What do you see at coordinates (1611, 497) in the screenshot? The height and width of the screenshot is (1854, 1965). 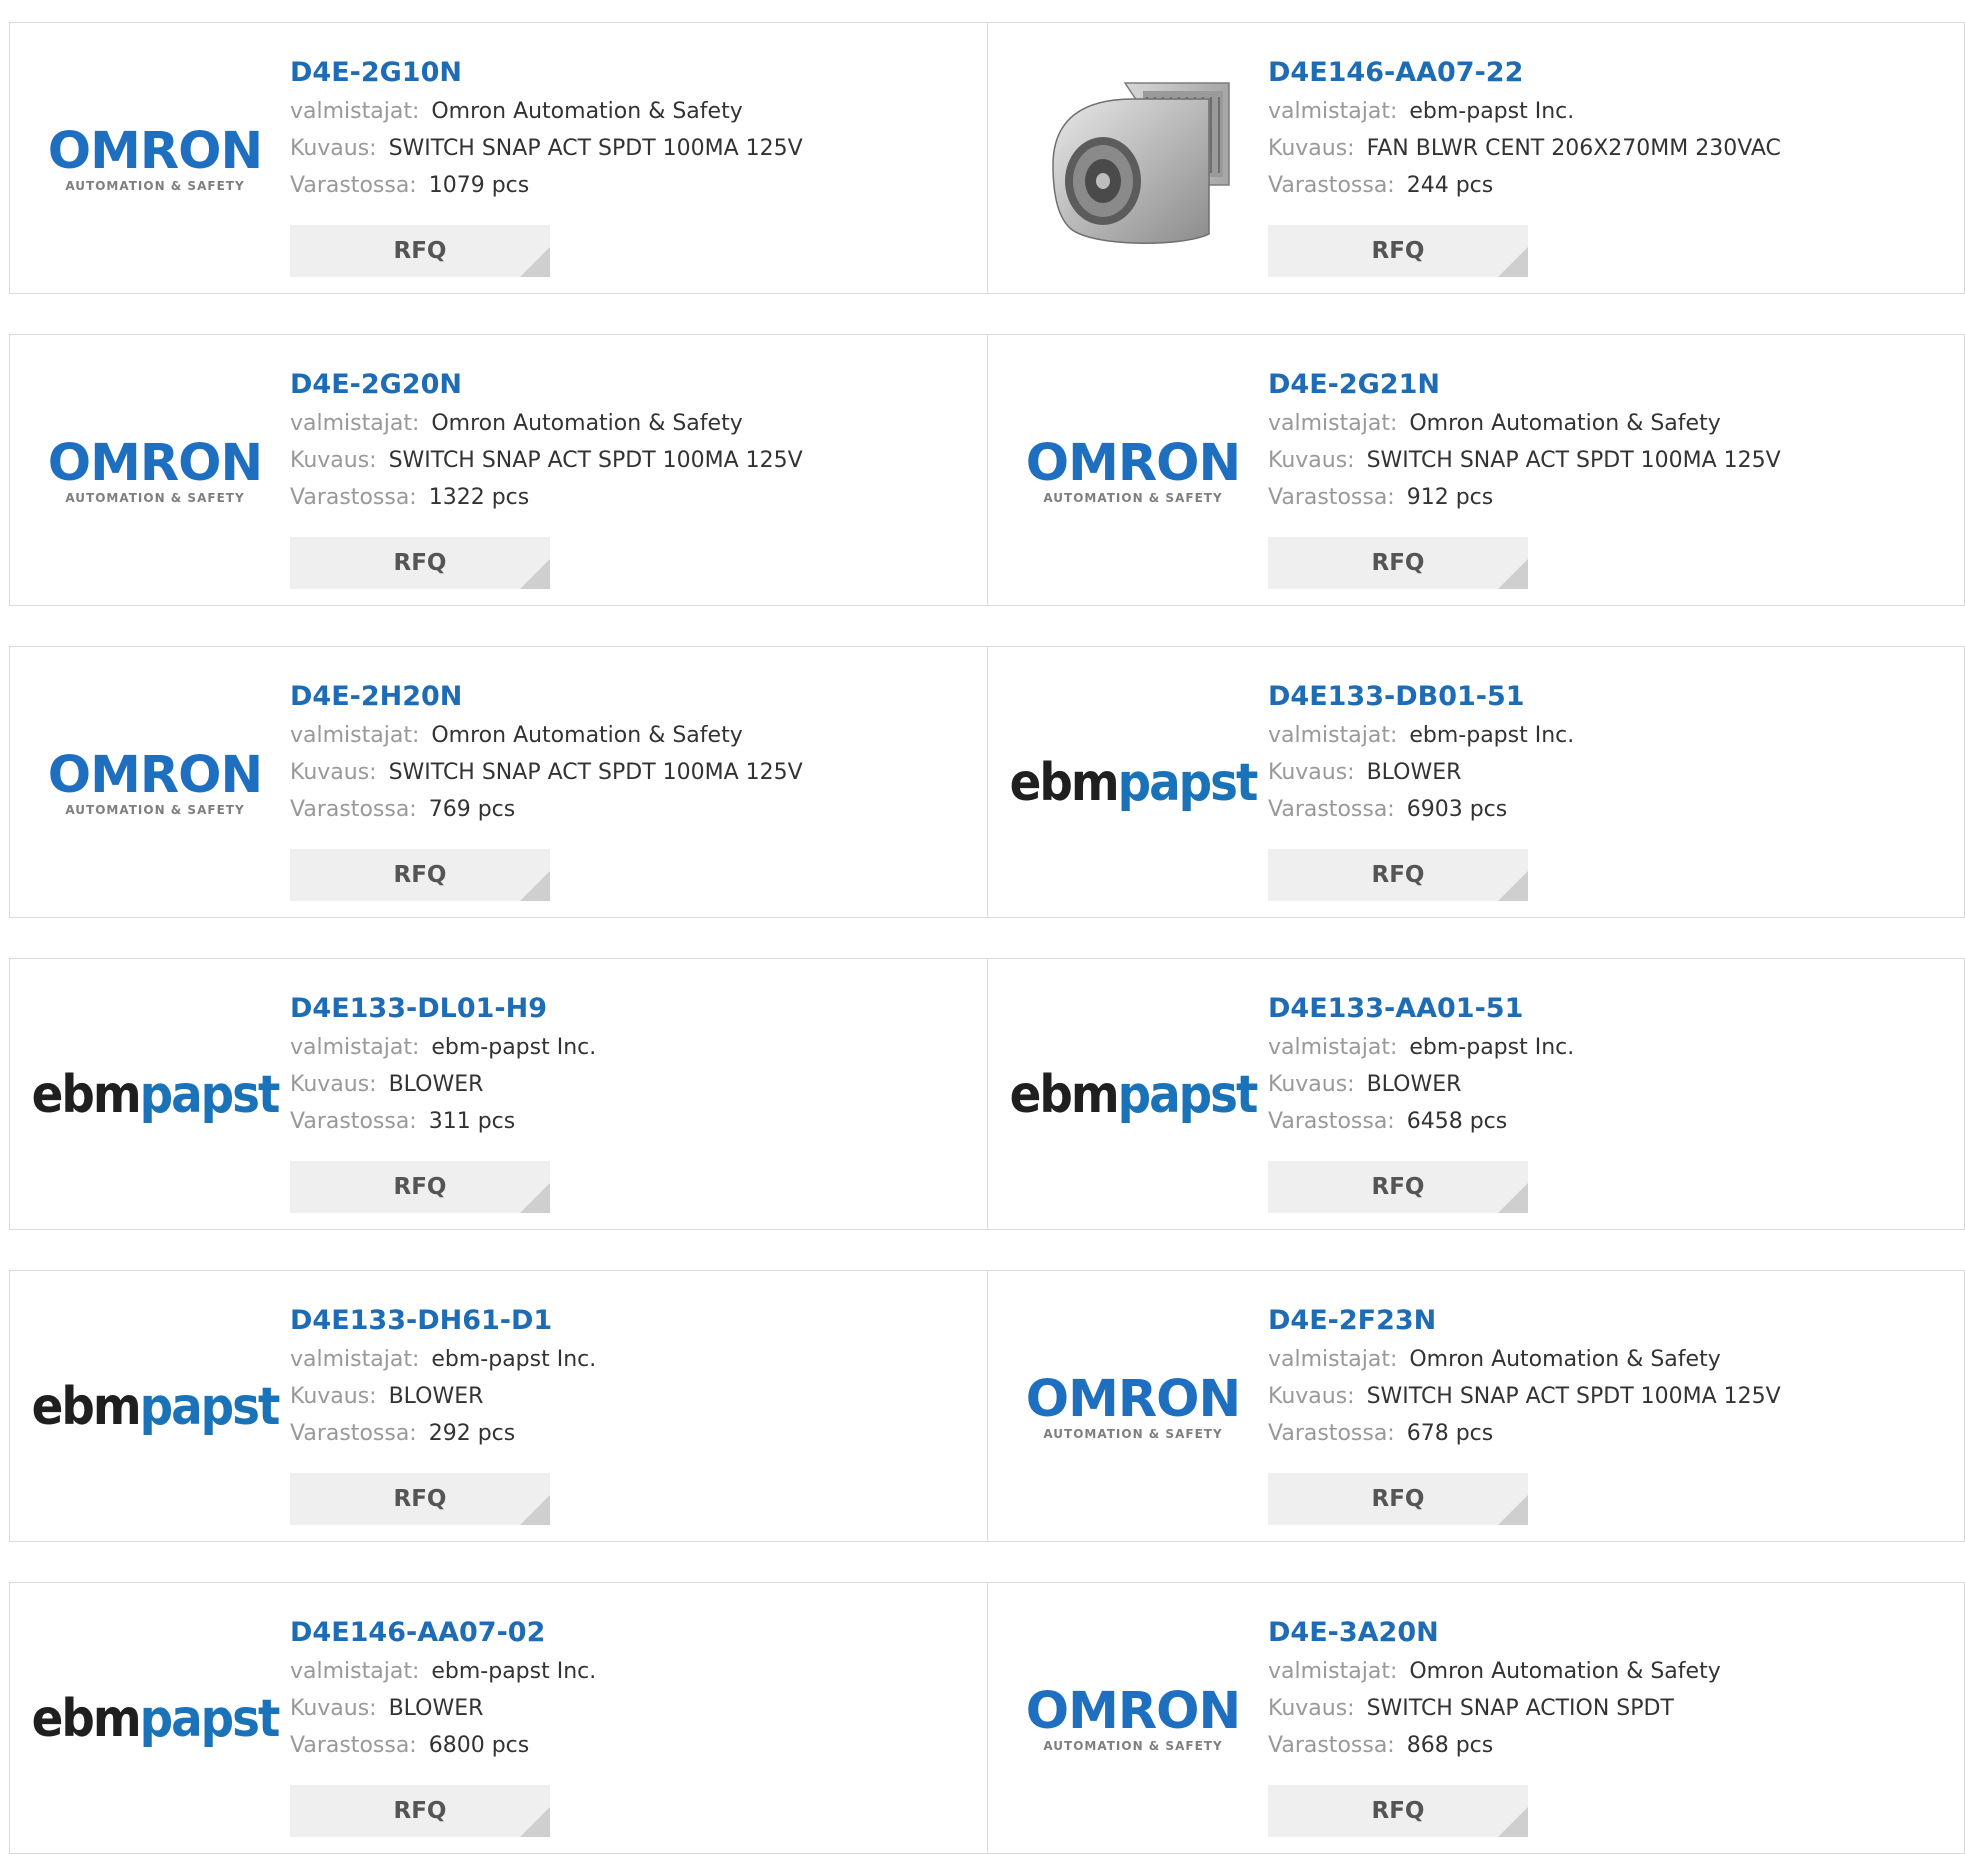 I see `stock-line: Varastossa: 912 pcs` at bounding box center [1611, 497].